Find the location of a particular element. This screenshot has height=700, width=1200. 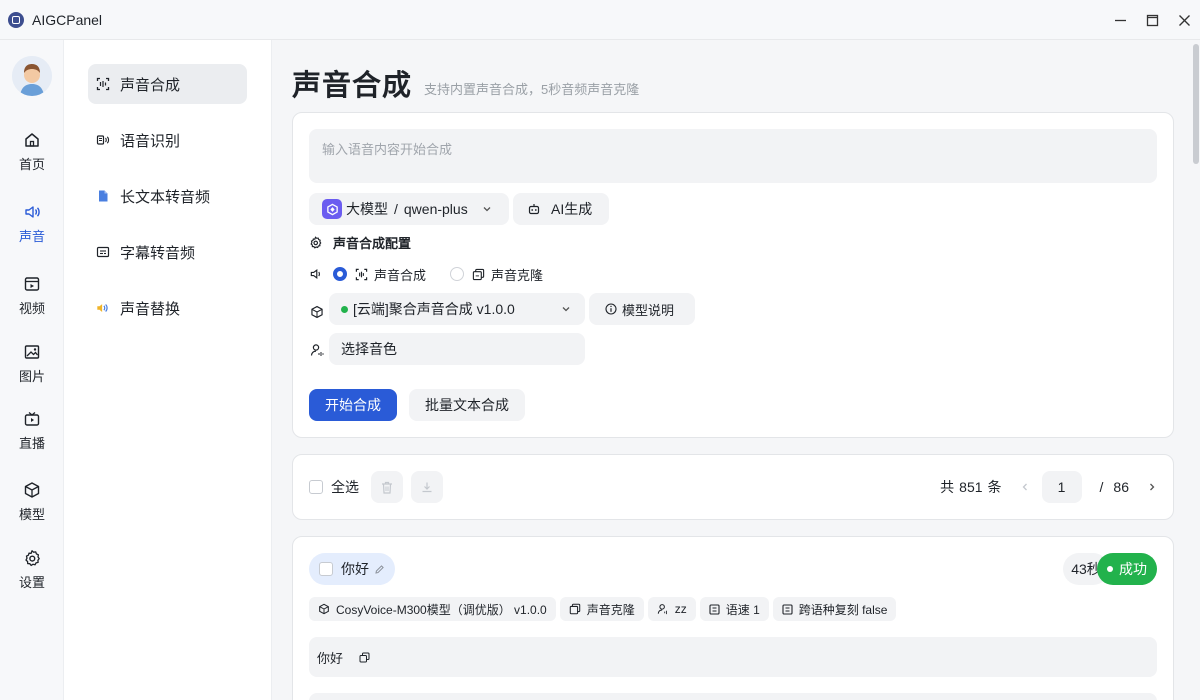

radio-clone-mode is located at coordinates (457, 274).